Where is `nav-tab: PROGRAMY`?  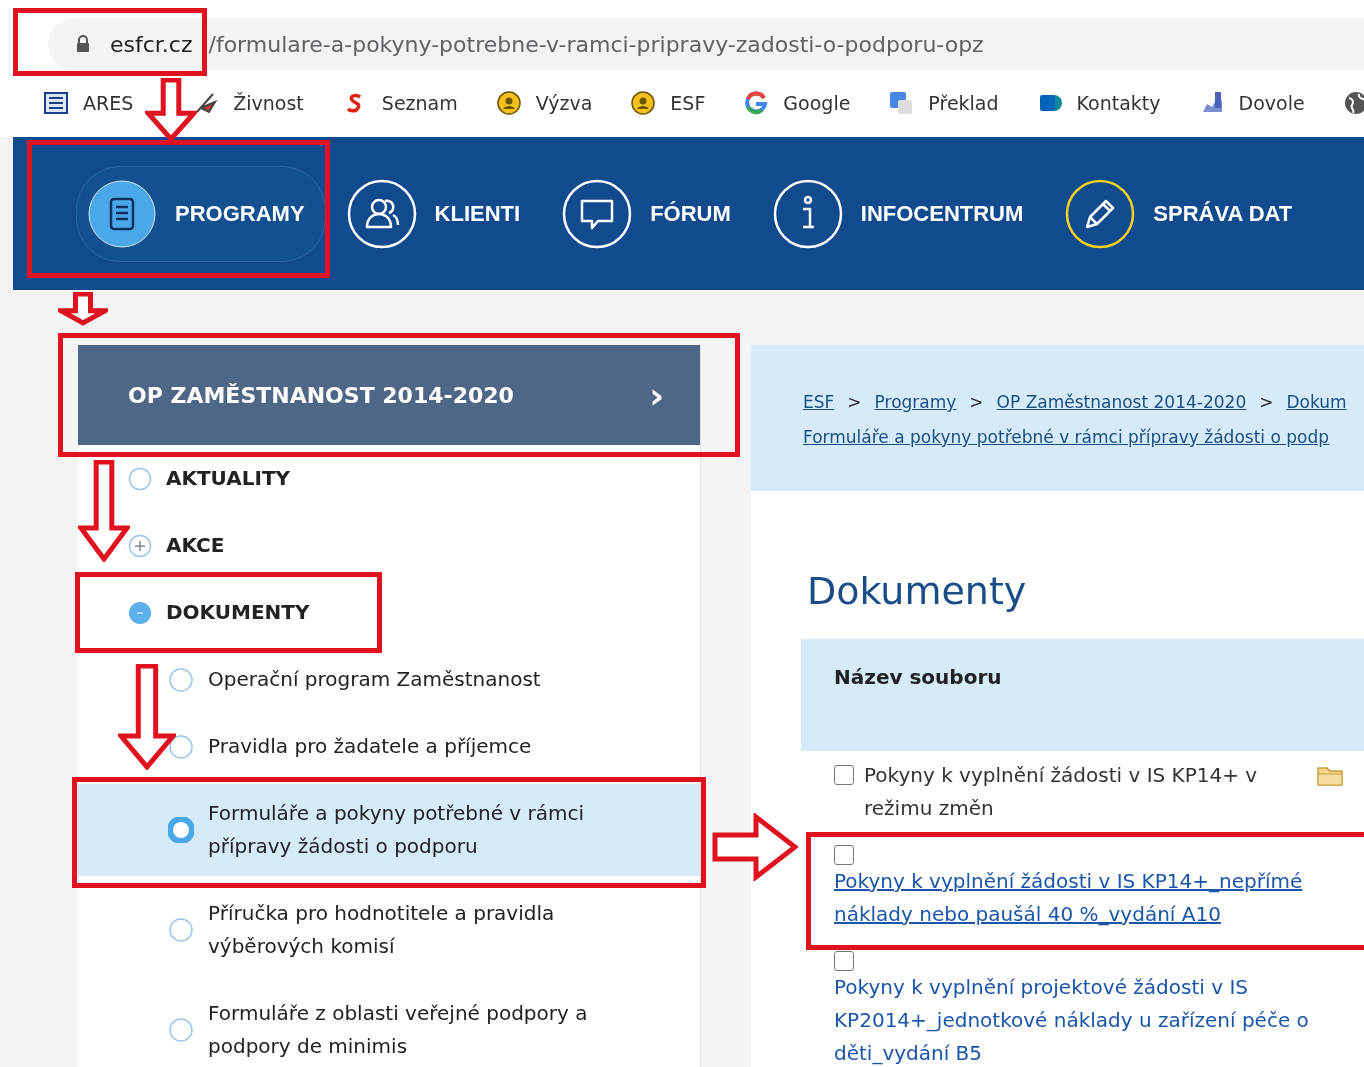
nav-tab: PROGRAMY is located at coordinates (201, 213).